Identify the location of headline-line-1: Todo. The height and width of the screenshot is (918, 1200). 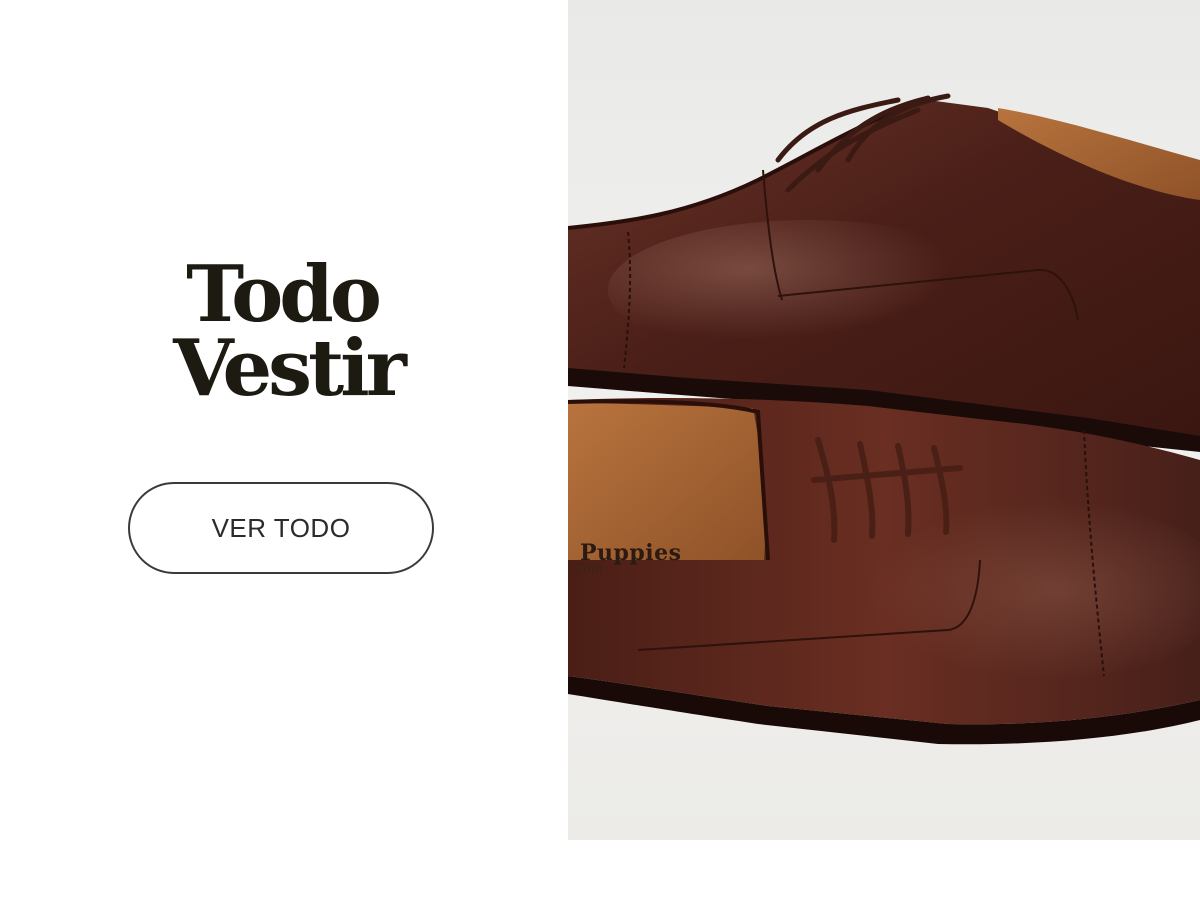
(284, 294).